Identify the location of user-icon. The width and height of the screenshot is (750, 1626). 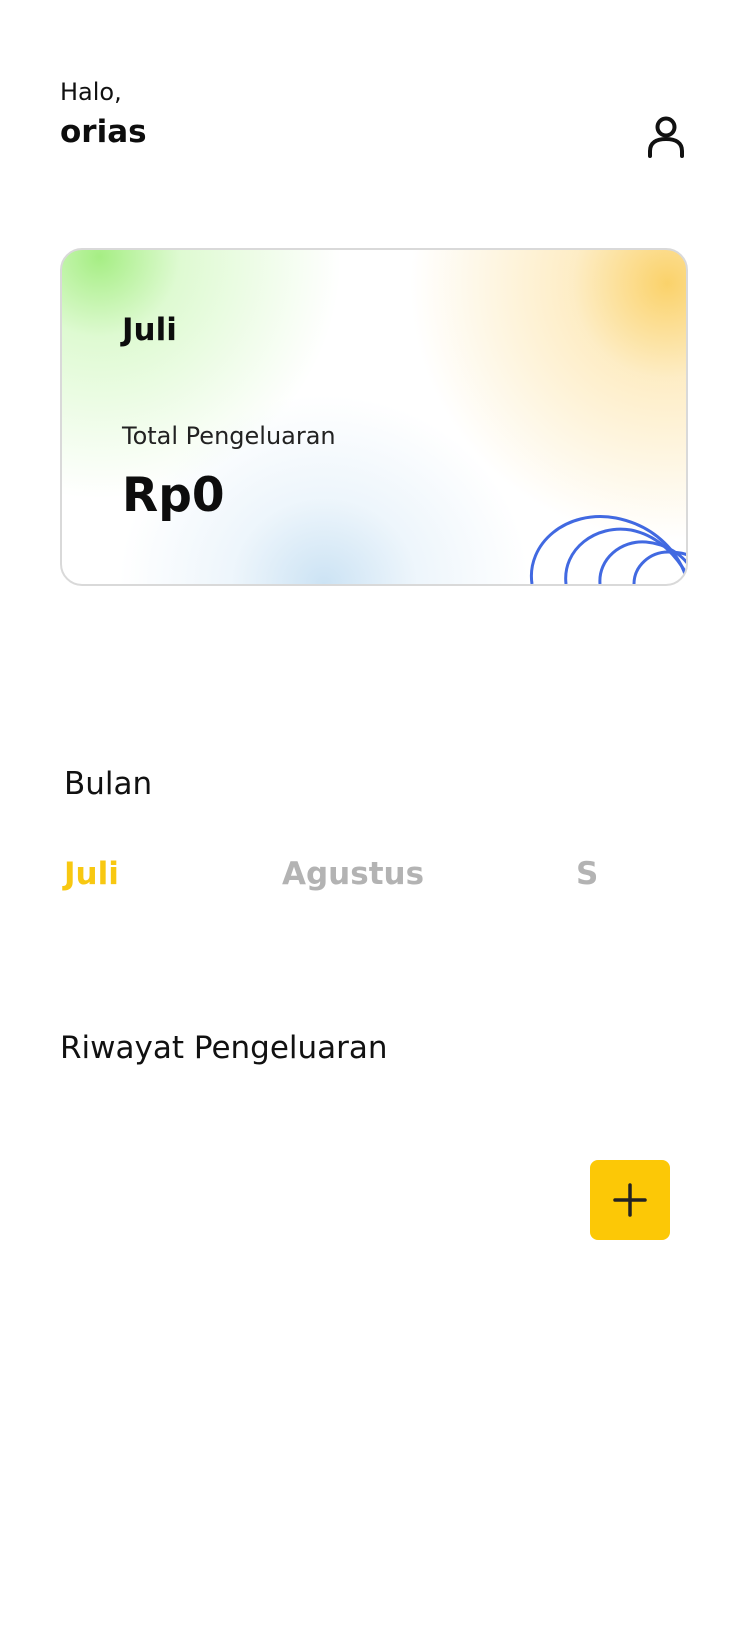
(666, 137).